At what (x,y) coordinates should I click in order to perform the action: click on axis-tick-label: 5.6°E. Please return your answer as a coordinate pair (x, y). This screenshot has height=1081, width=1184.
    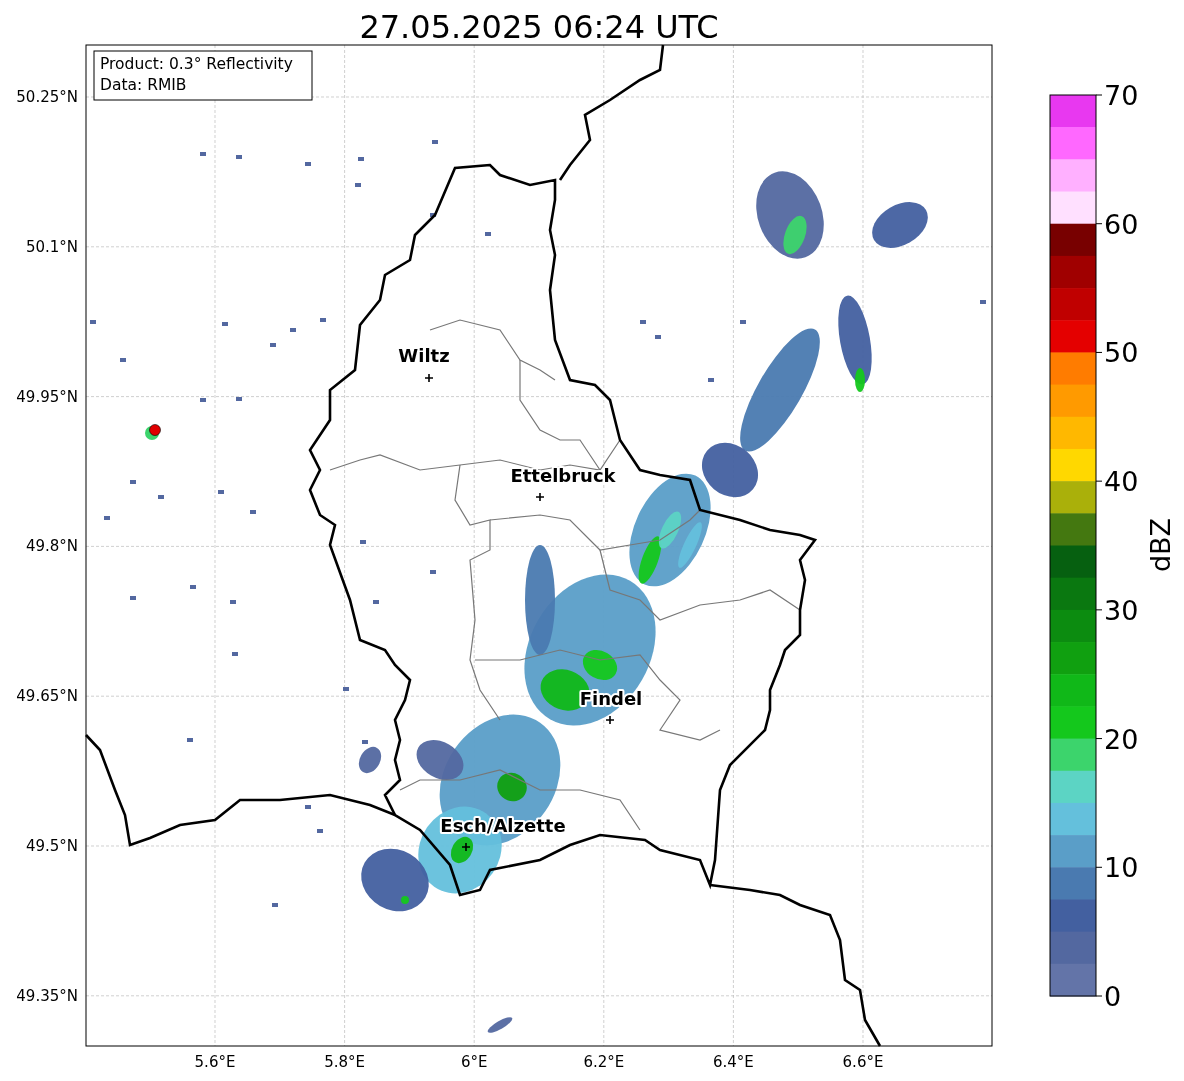
    Looking at the image, I should click on (215, 1062).